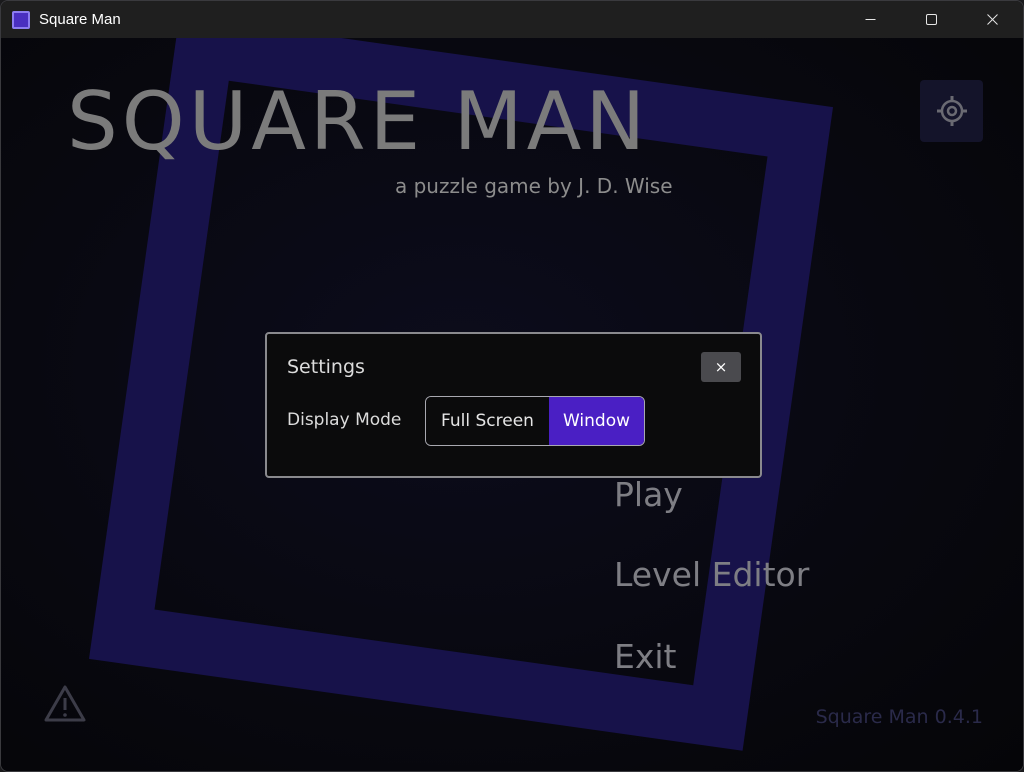 The height and width of the screenshot is (772, 1024). I want to click on close-icon, so click(992, 19).